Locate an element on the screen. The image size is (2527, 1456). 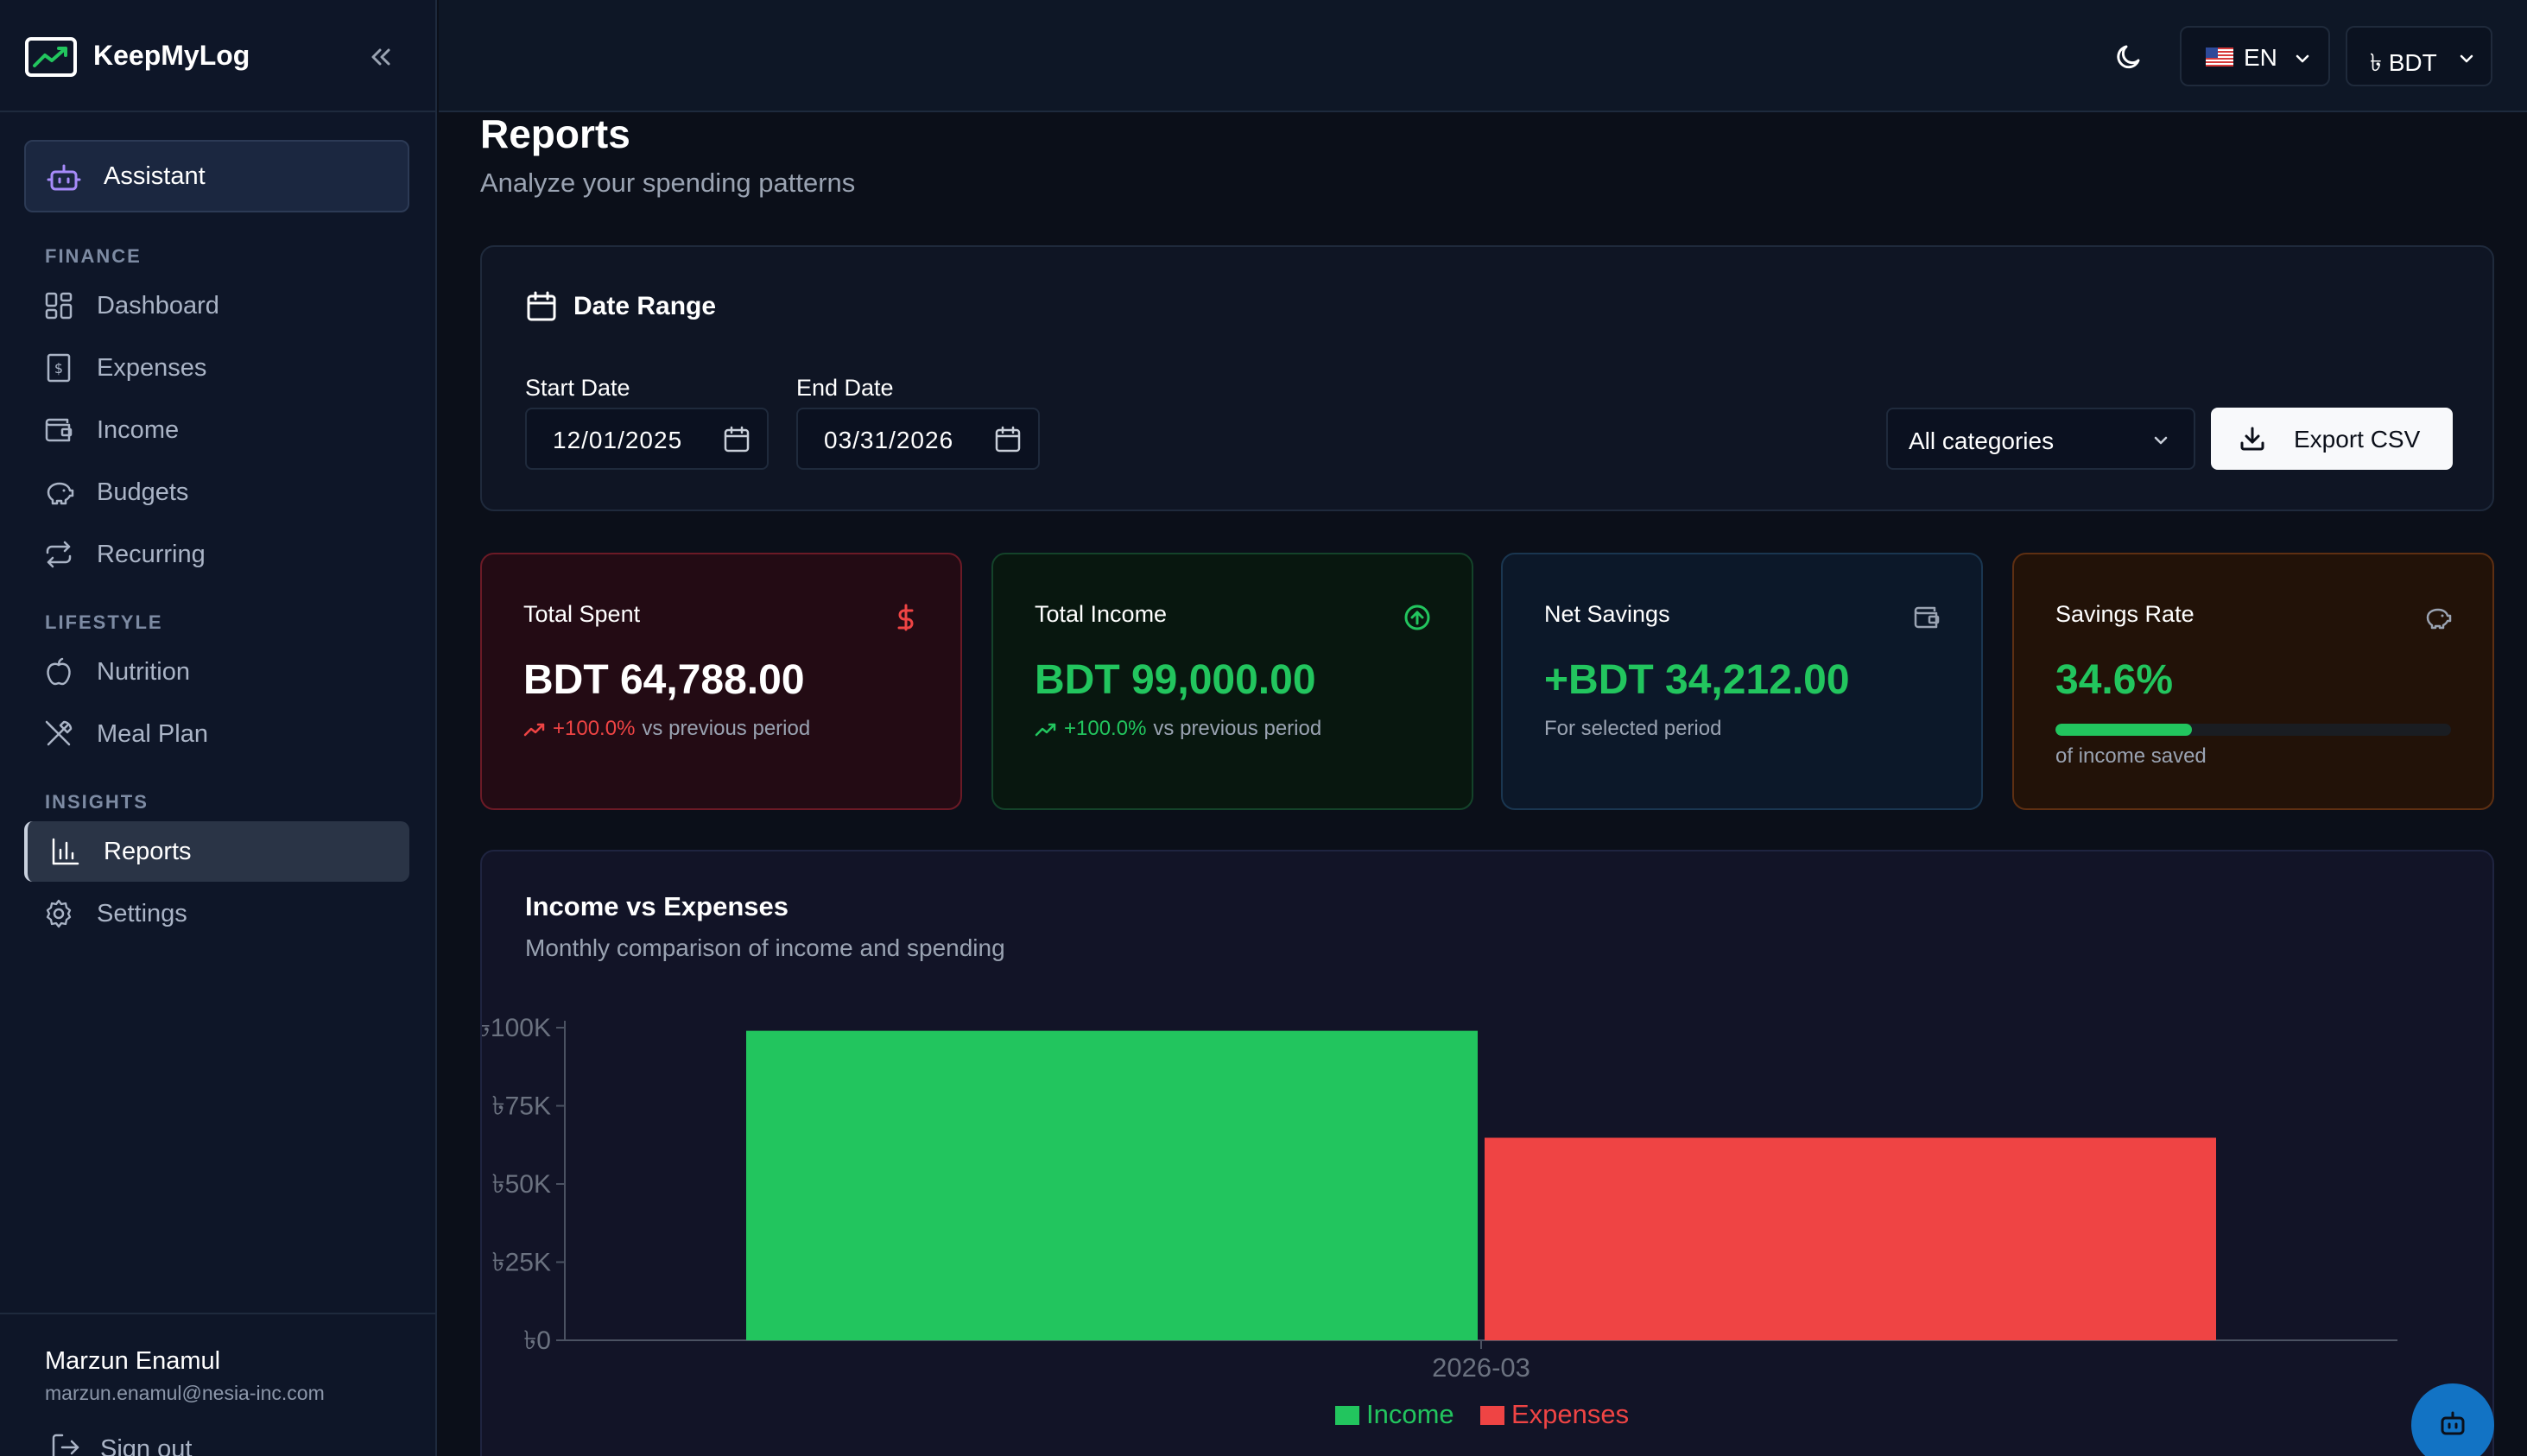
savings-rate-value: 34.6% is located at coordinates (2114, 680).